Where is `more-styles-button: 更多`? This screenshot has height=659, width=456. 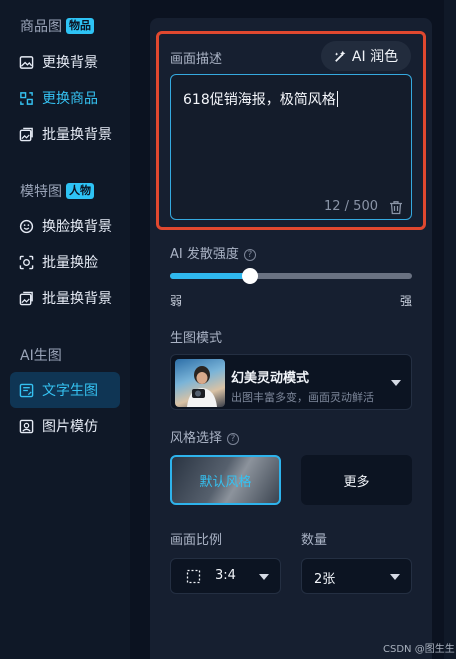 more-styles-button: 更多 is located at coordinates (356, 480).